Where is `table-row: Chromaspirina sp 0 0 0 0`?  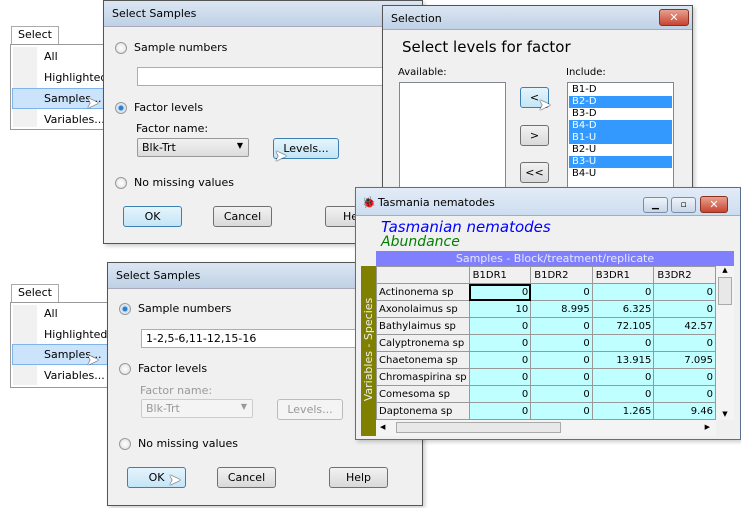 table-row: Chromaspirina sp 0 0 0 0 is located at coordinates (546, 377).